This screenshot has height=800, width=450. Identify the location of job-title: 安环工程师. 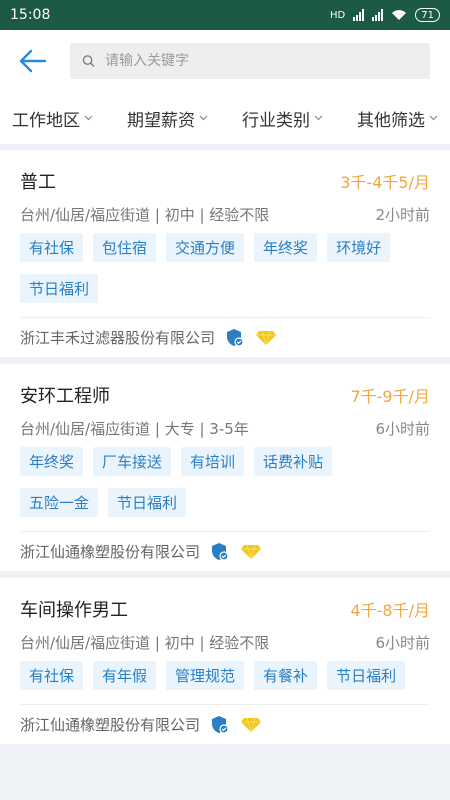
(65, 396).